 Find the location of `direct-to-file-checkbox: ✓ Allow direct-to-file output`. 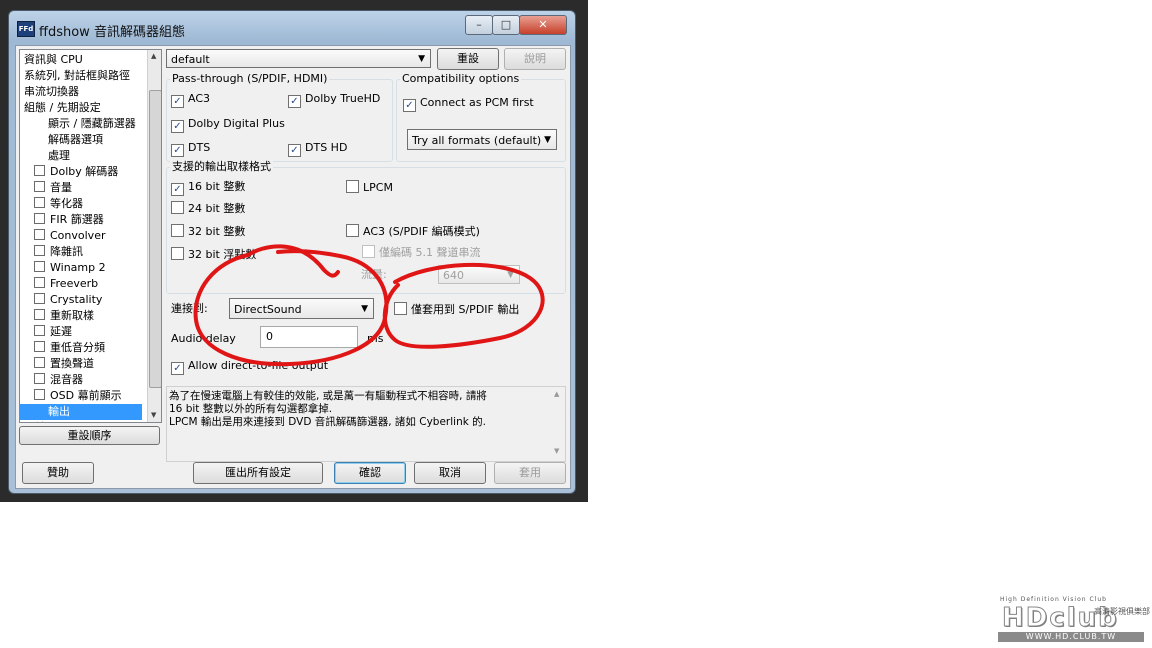

direct-to-file-checkbox: ✓ Allow direct-to-file output is located at coordinates (249, 367).